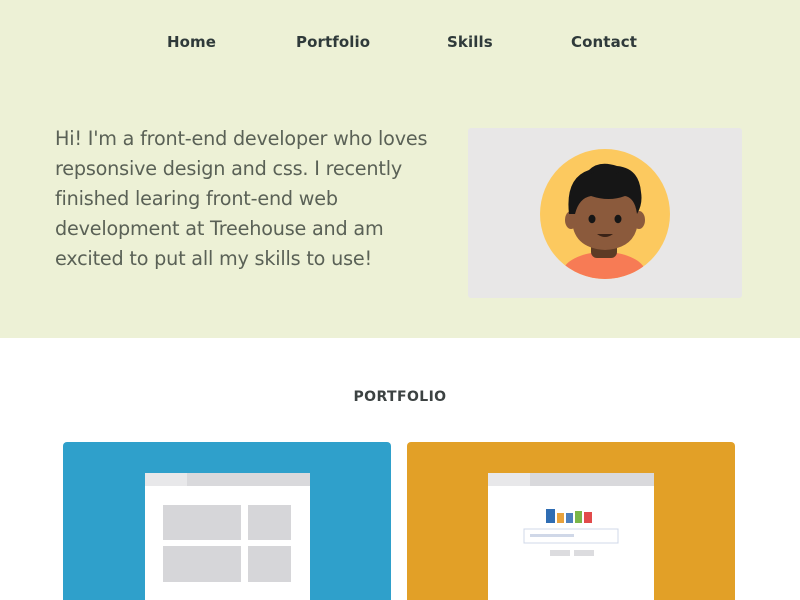  I want to click on avatar-card, so click(605, 213).